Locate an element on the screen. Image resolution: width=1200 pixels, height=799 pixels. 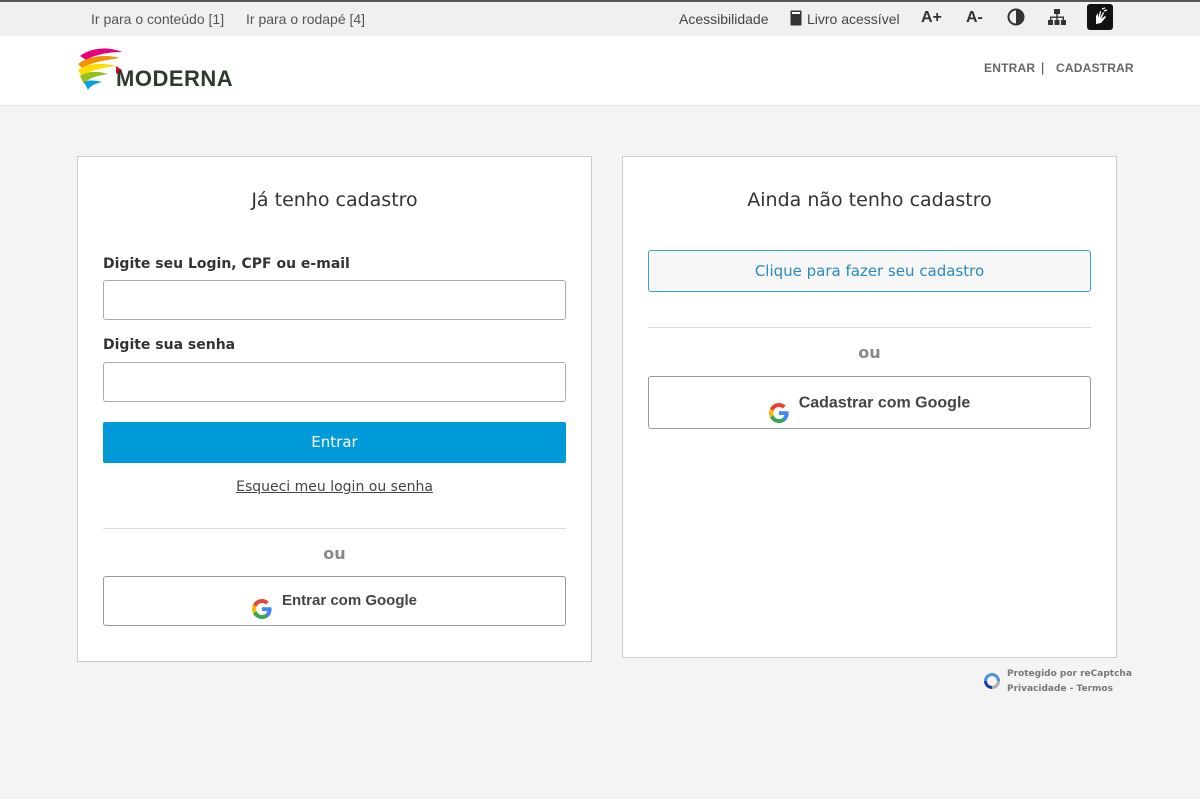
skip-to-footer-link: Ir para o rodapé [4] is located at coordinates (305, 19).